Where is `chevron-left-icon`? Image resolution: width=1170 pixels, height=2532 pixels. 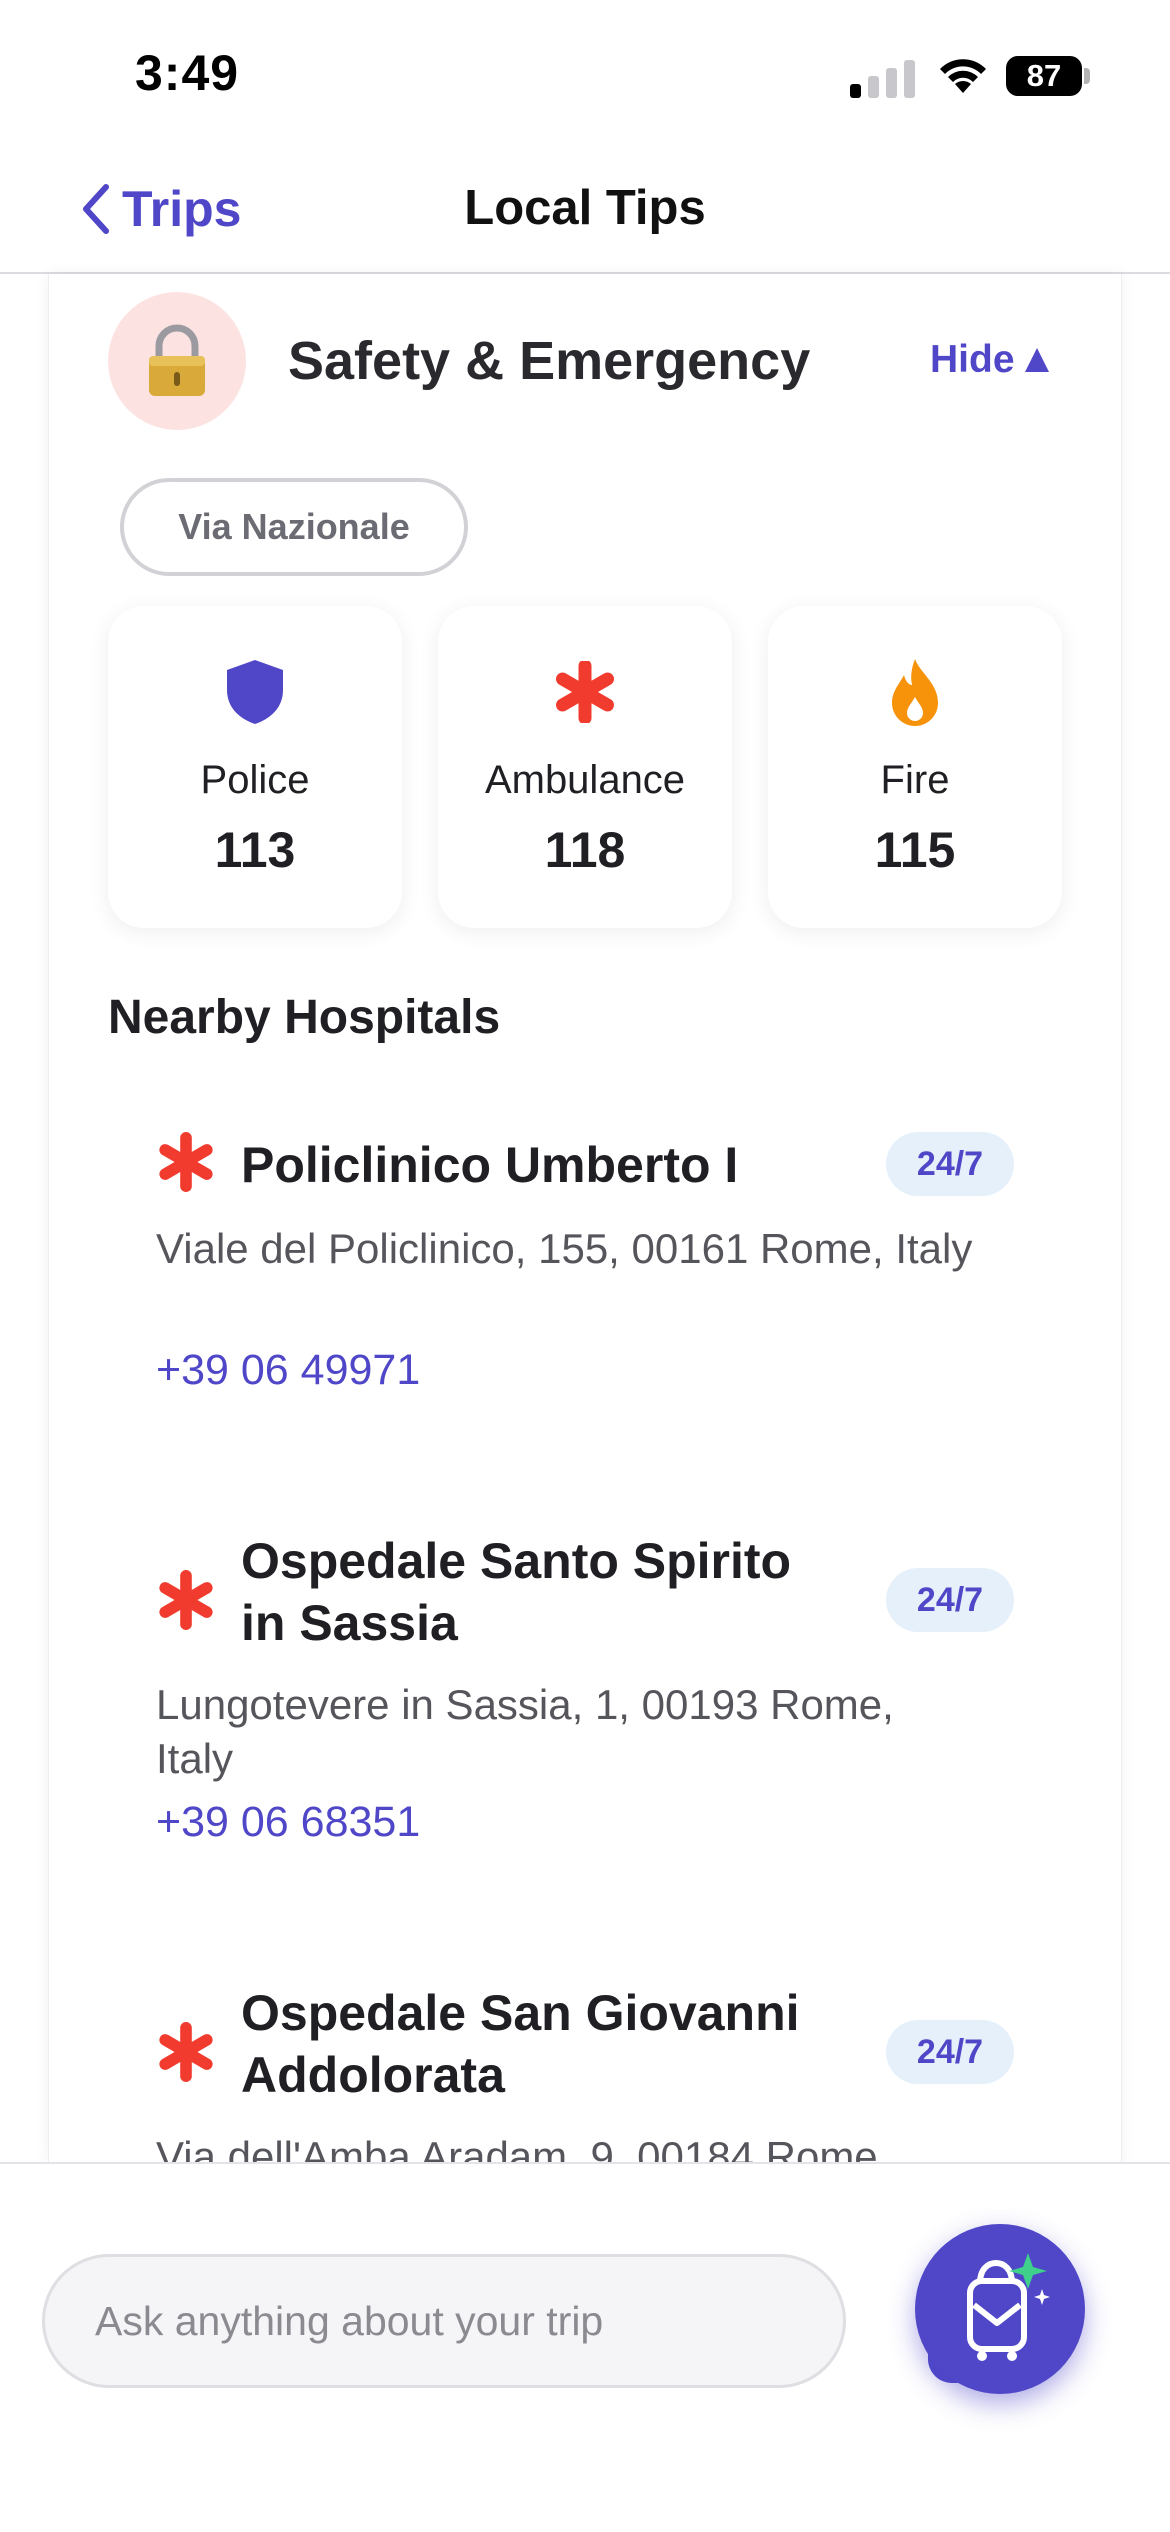 chevron-left-icon is located at coordinates (96, 209).